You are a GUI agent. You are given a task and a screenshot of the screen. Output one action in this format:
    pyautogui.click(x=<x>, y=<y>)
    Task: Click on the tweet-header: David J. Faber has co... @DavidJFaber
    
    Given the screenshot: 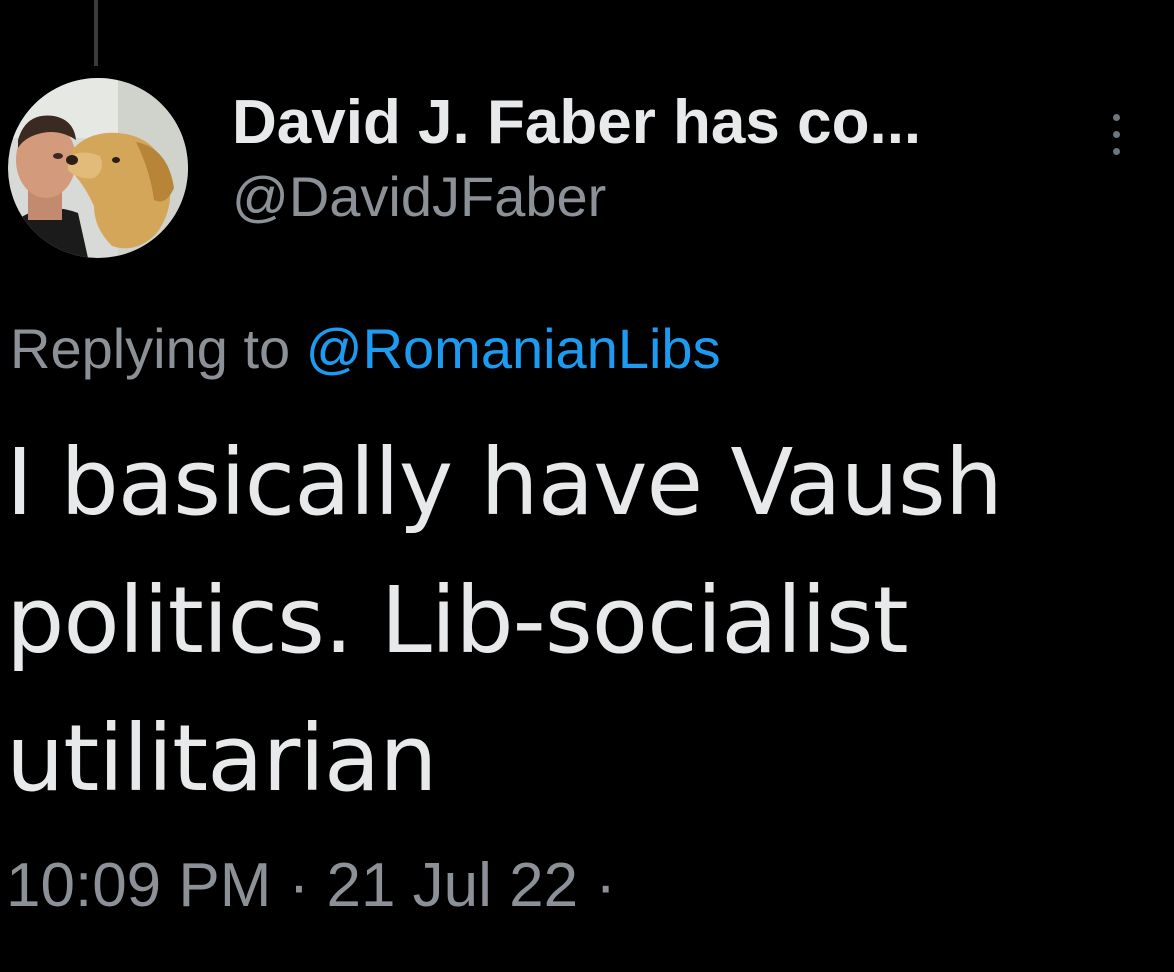 What is the action you would take?
    pyautogui.click(x=682, y=159)
    